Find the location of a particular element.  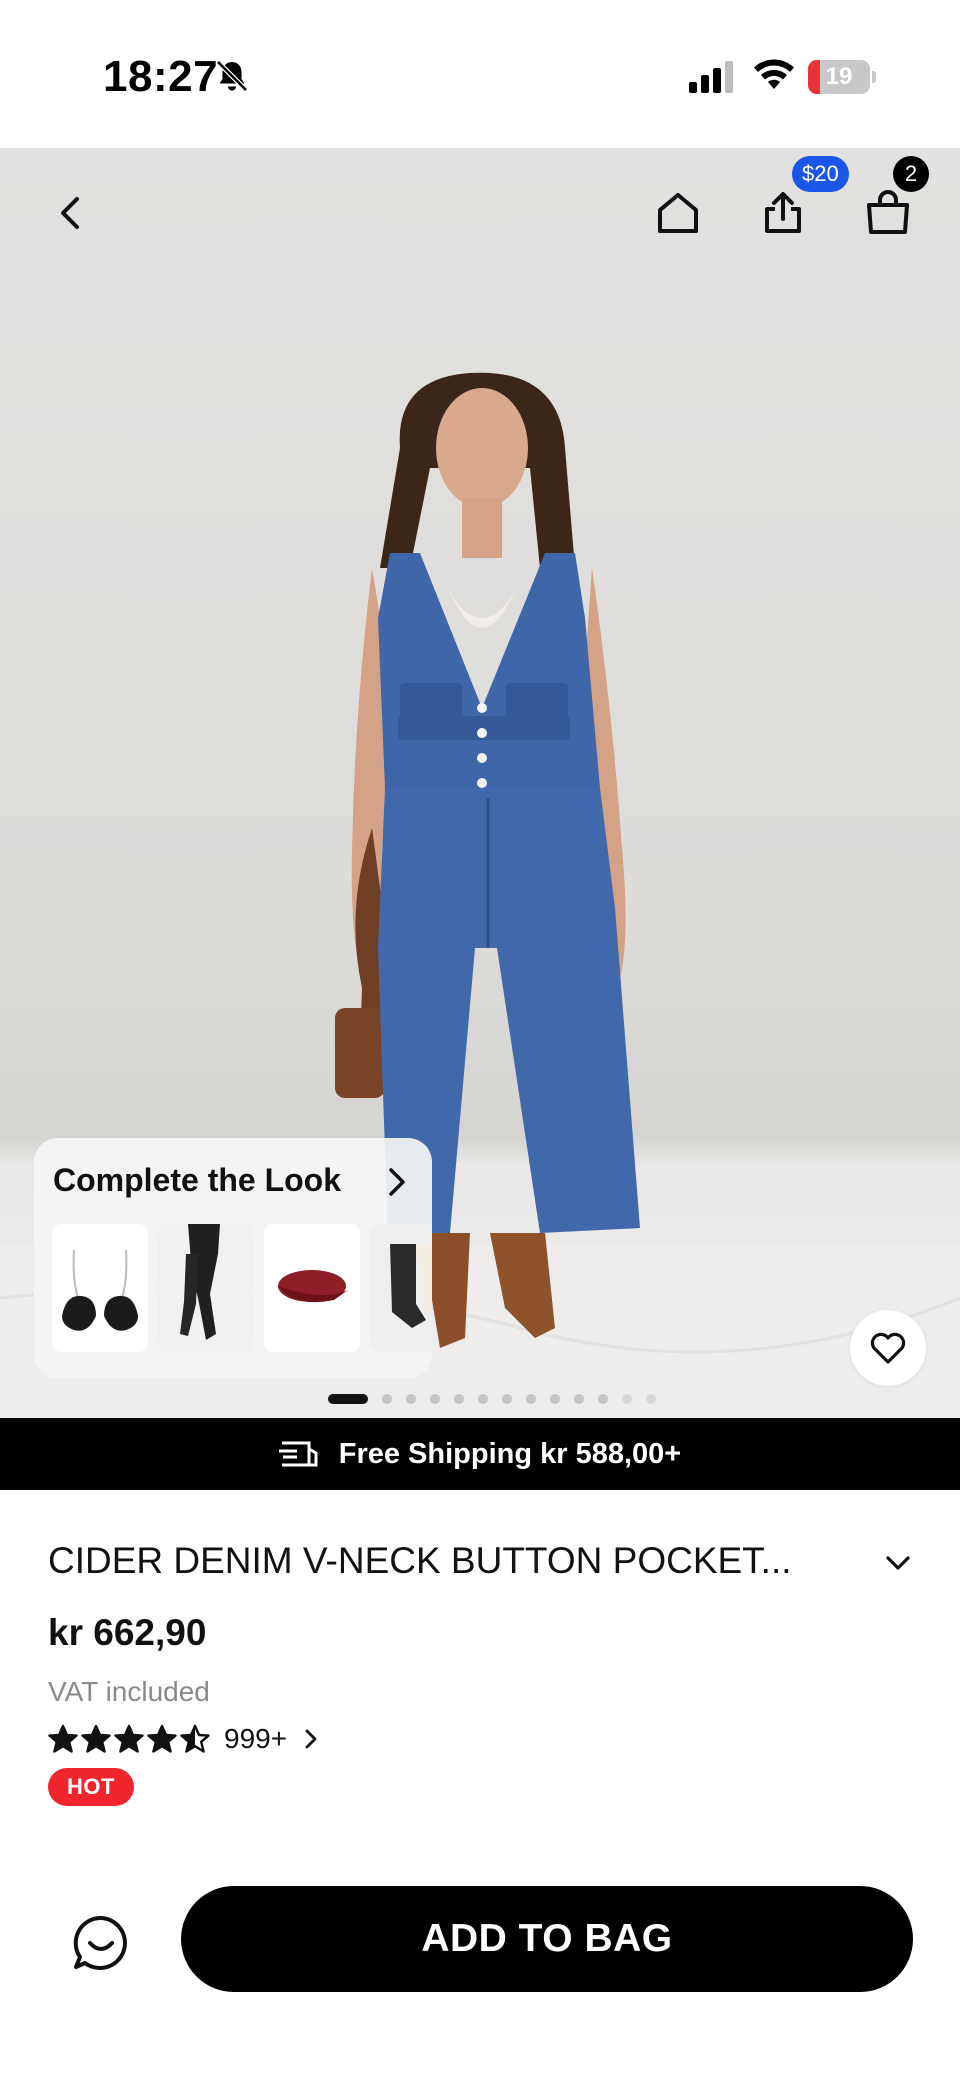

heart-icon is located at coordinates (888, 1348).